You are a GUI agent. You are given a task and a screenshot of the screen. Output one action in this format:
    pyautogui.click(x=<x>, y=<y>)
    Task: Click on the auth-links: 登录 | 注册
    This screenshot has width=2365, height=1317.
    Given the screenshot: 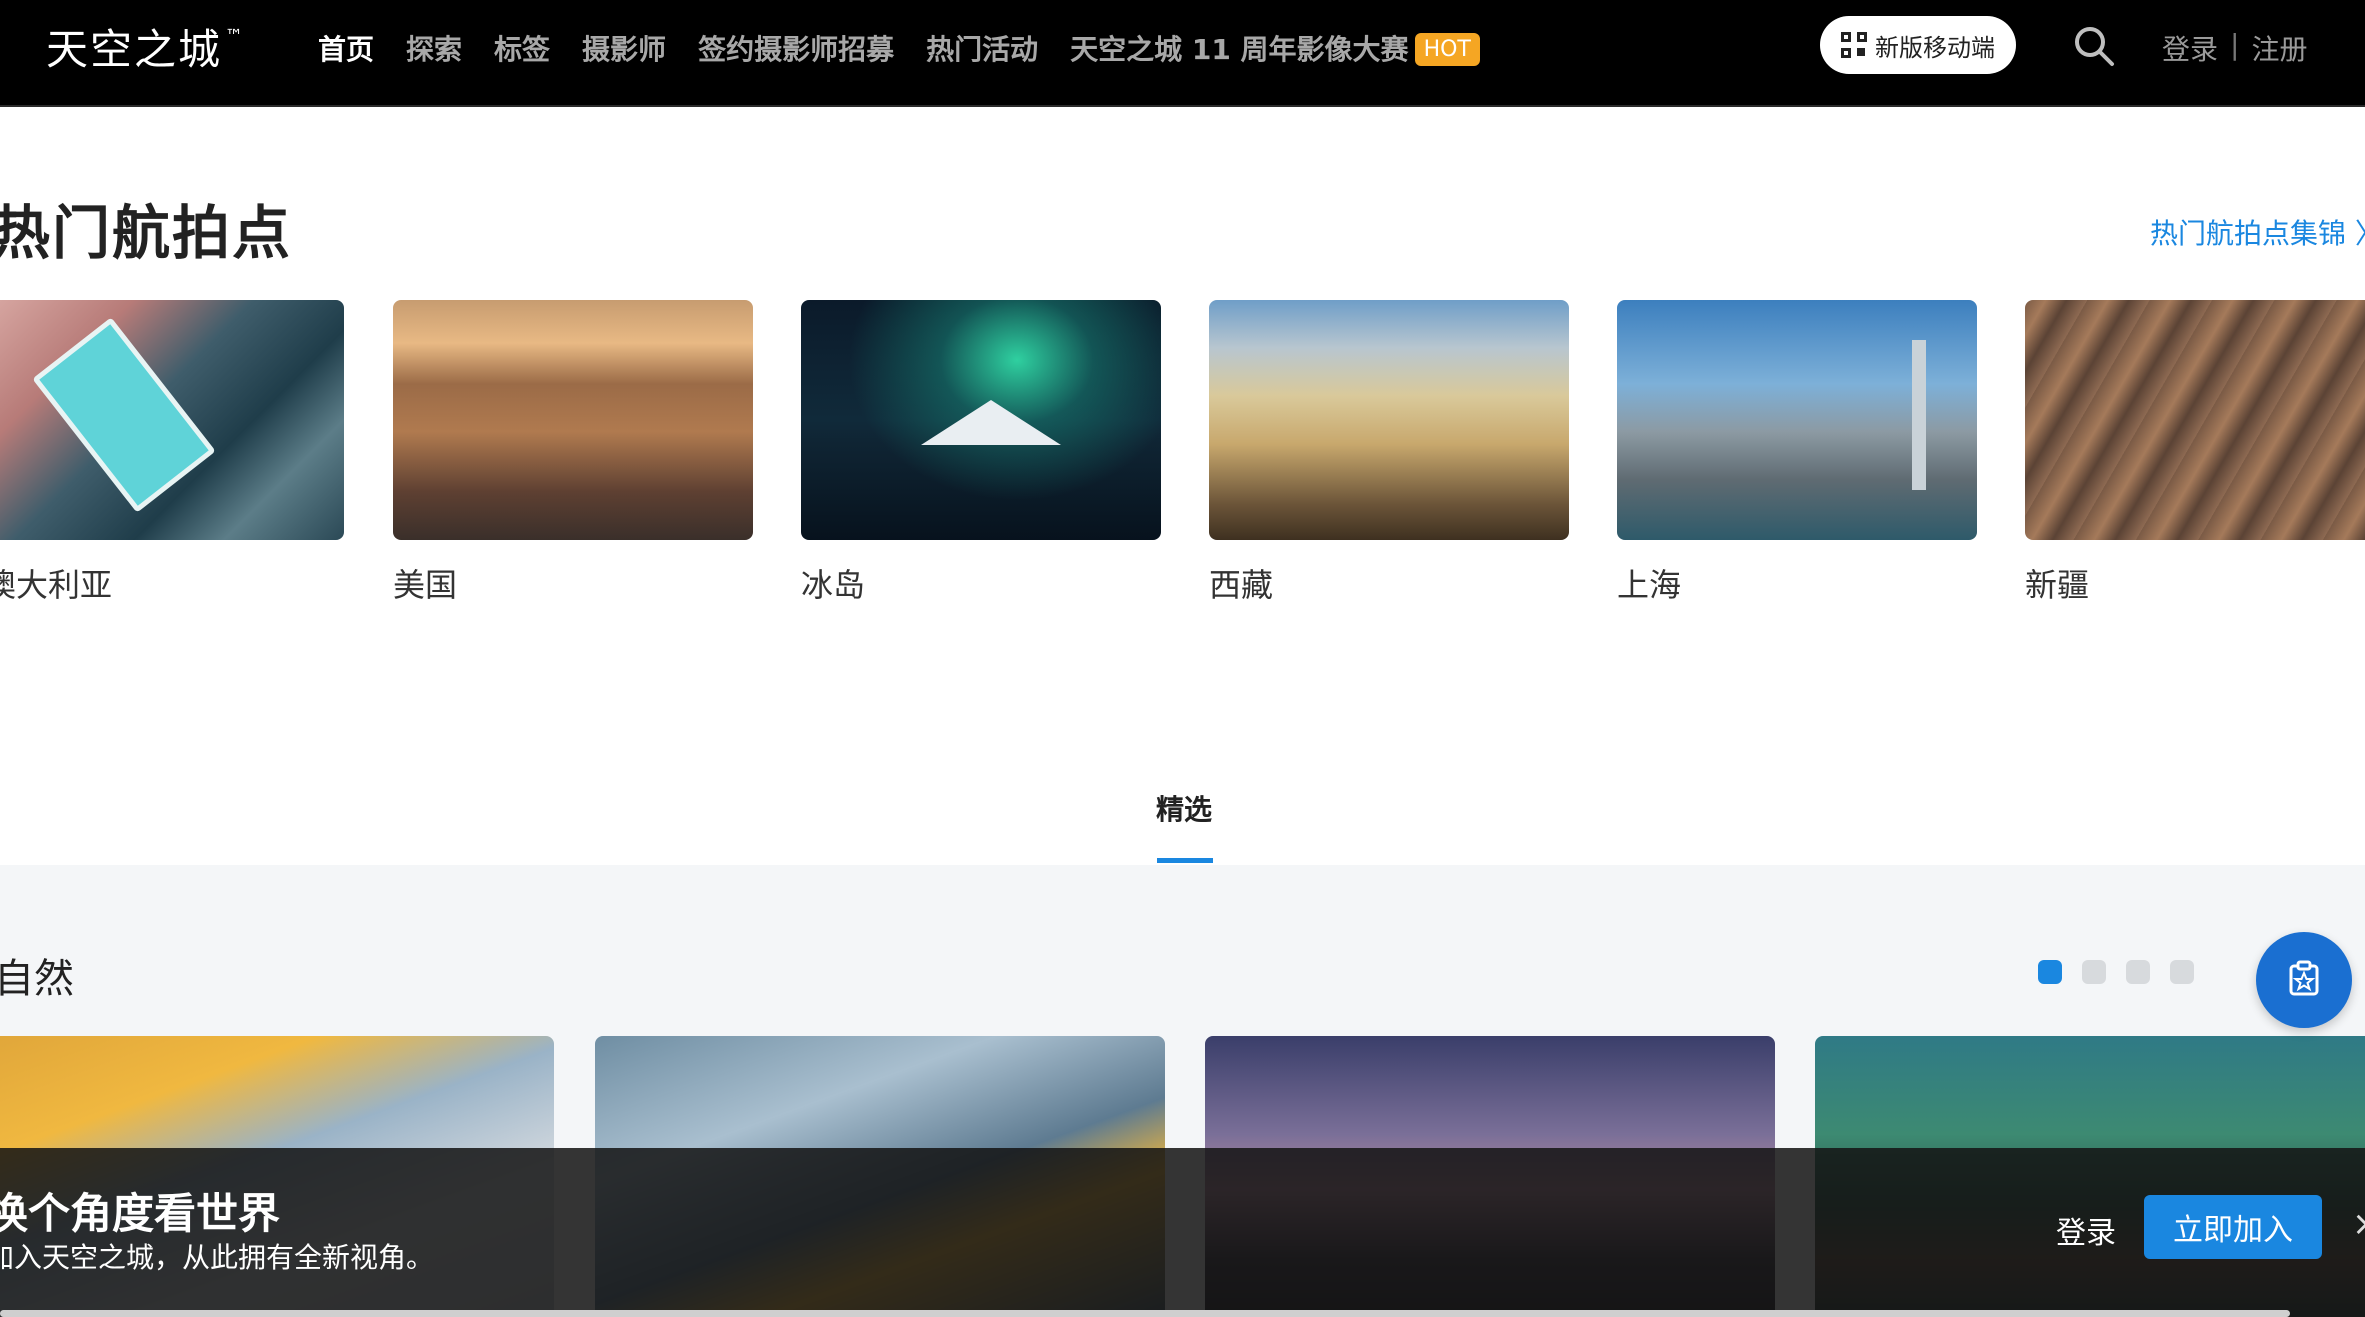 What is the action you would take?
    pyautogui.click(x=2234, y=48)
    